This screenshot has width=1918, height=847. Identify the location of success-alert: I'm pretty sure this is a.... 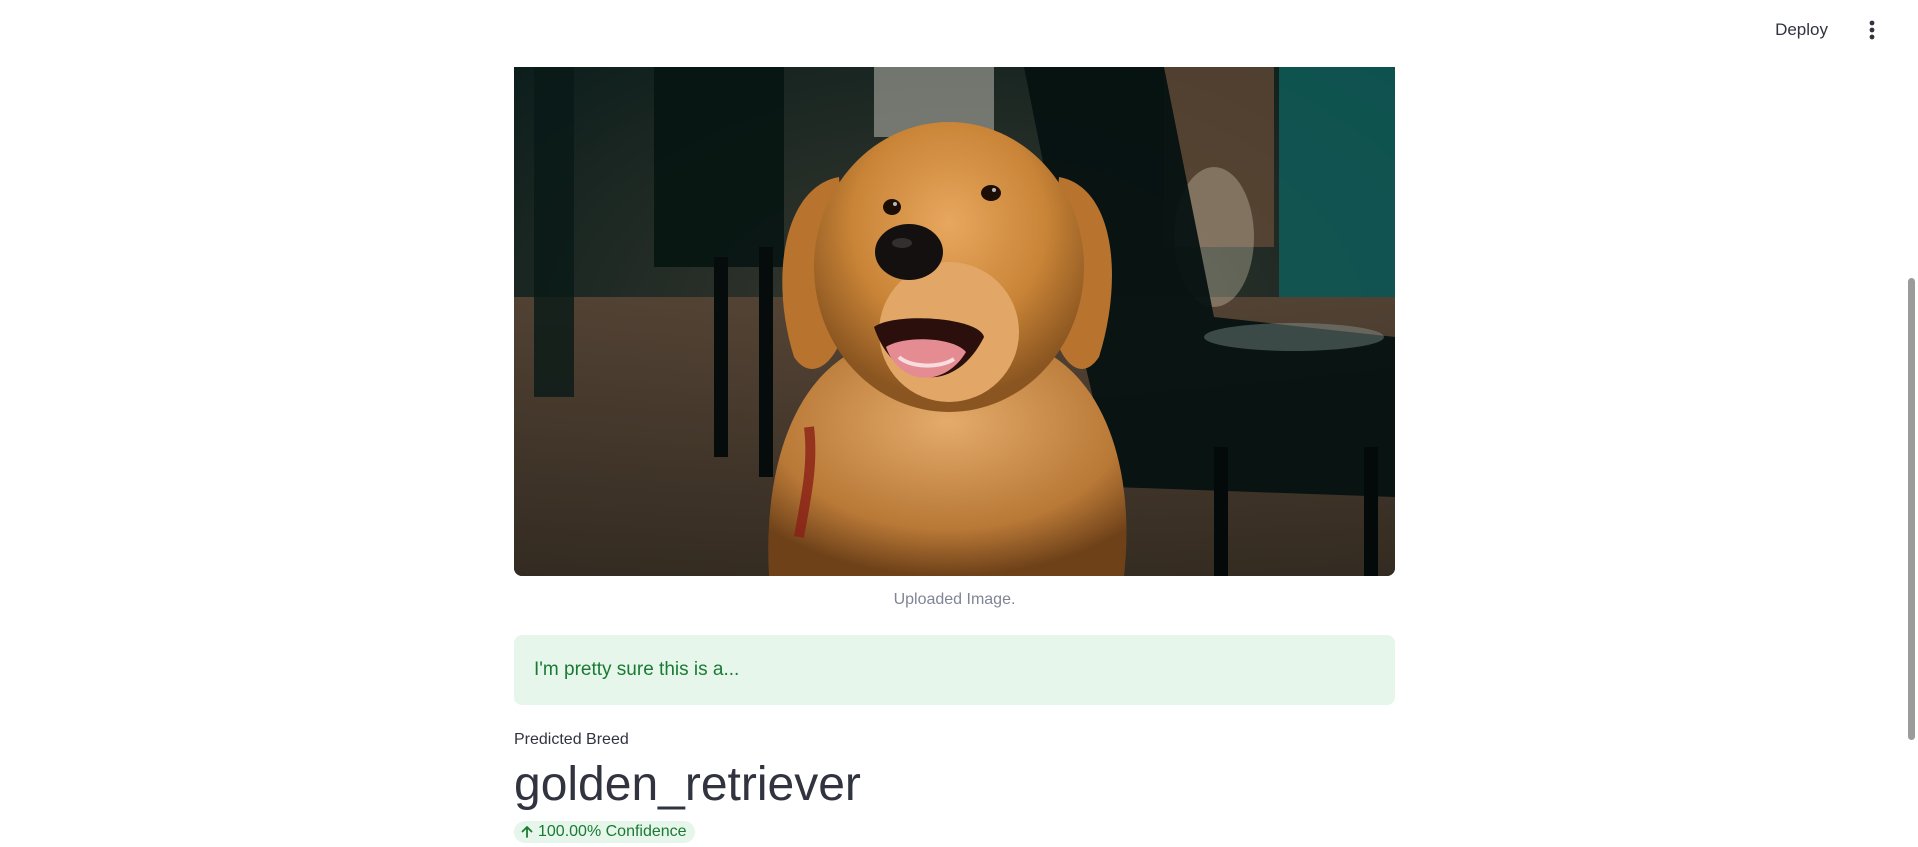
(954, 670).